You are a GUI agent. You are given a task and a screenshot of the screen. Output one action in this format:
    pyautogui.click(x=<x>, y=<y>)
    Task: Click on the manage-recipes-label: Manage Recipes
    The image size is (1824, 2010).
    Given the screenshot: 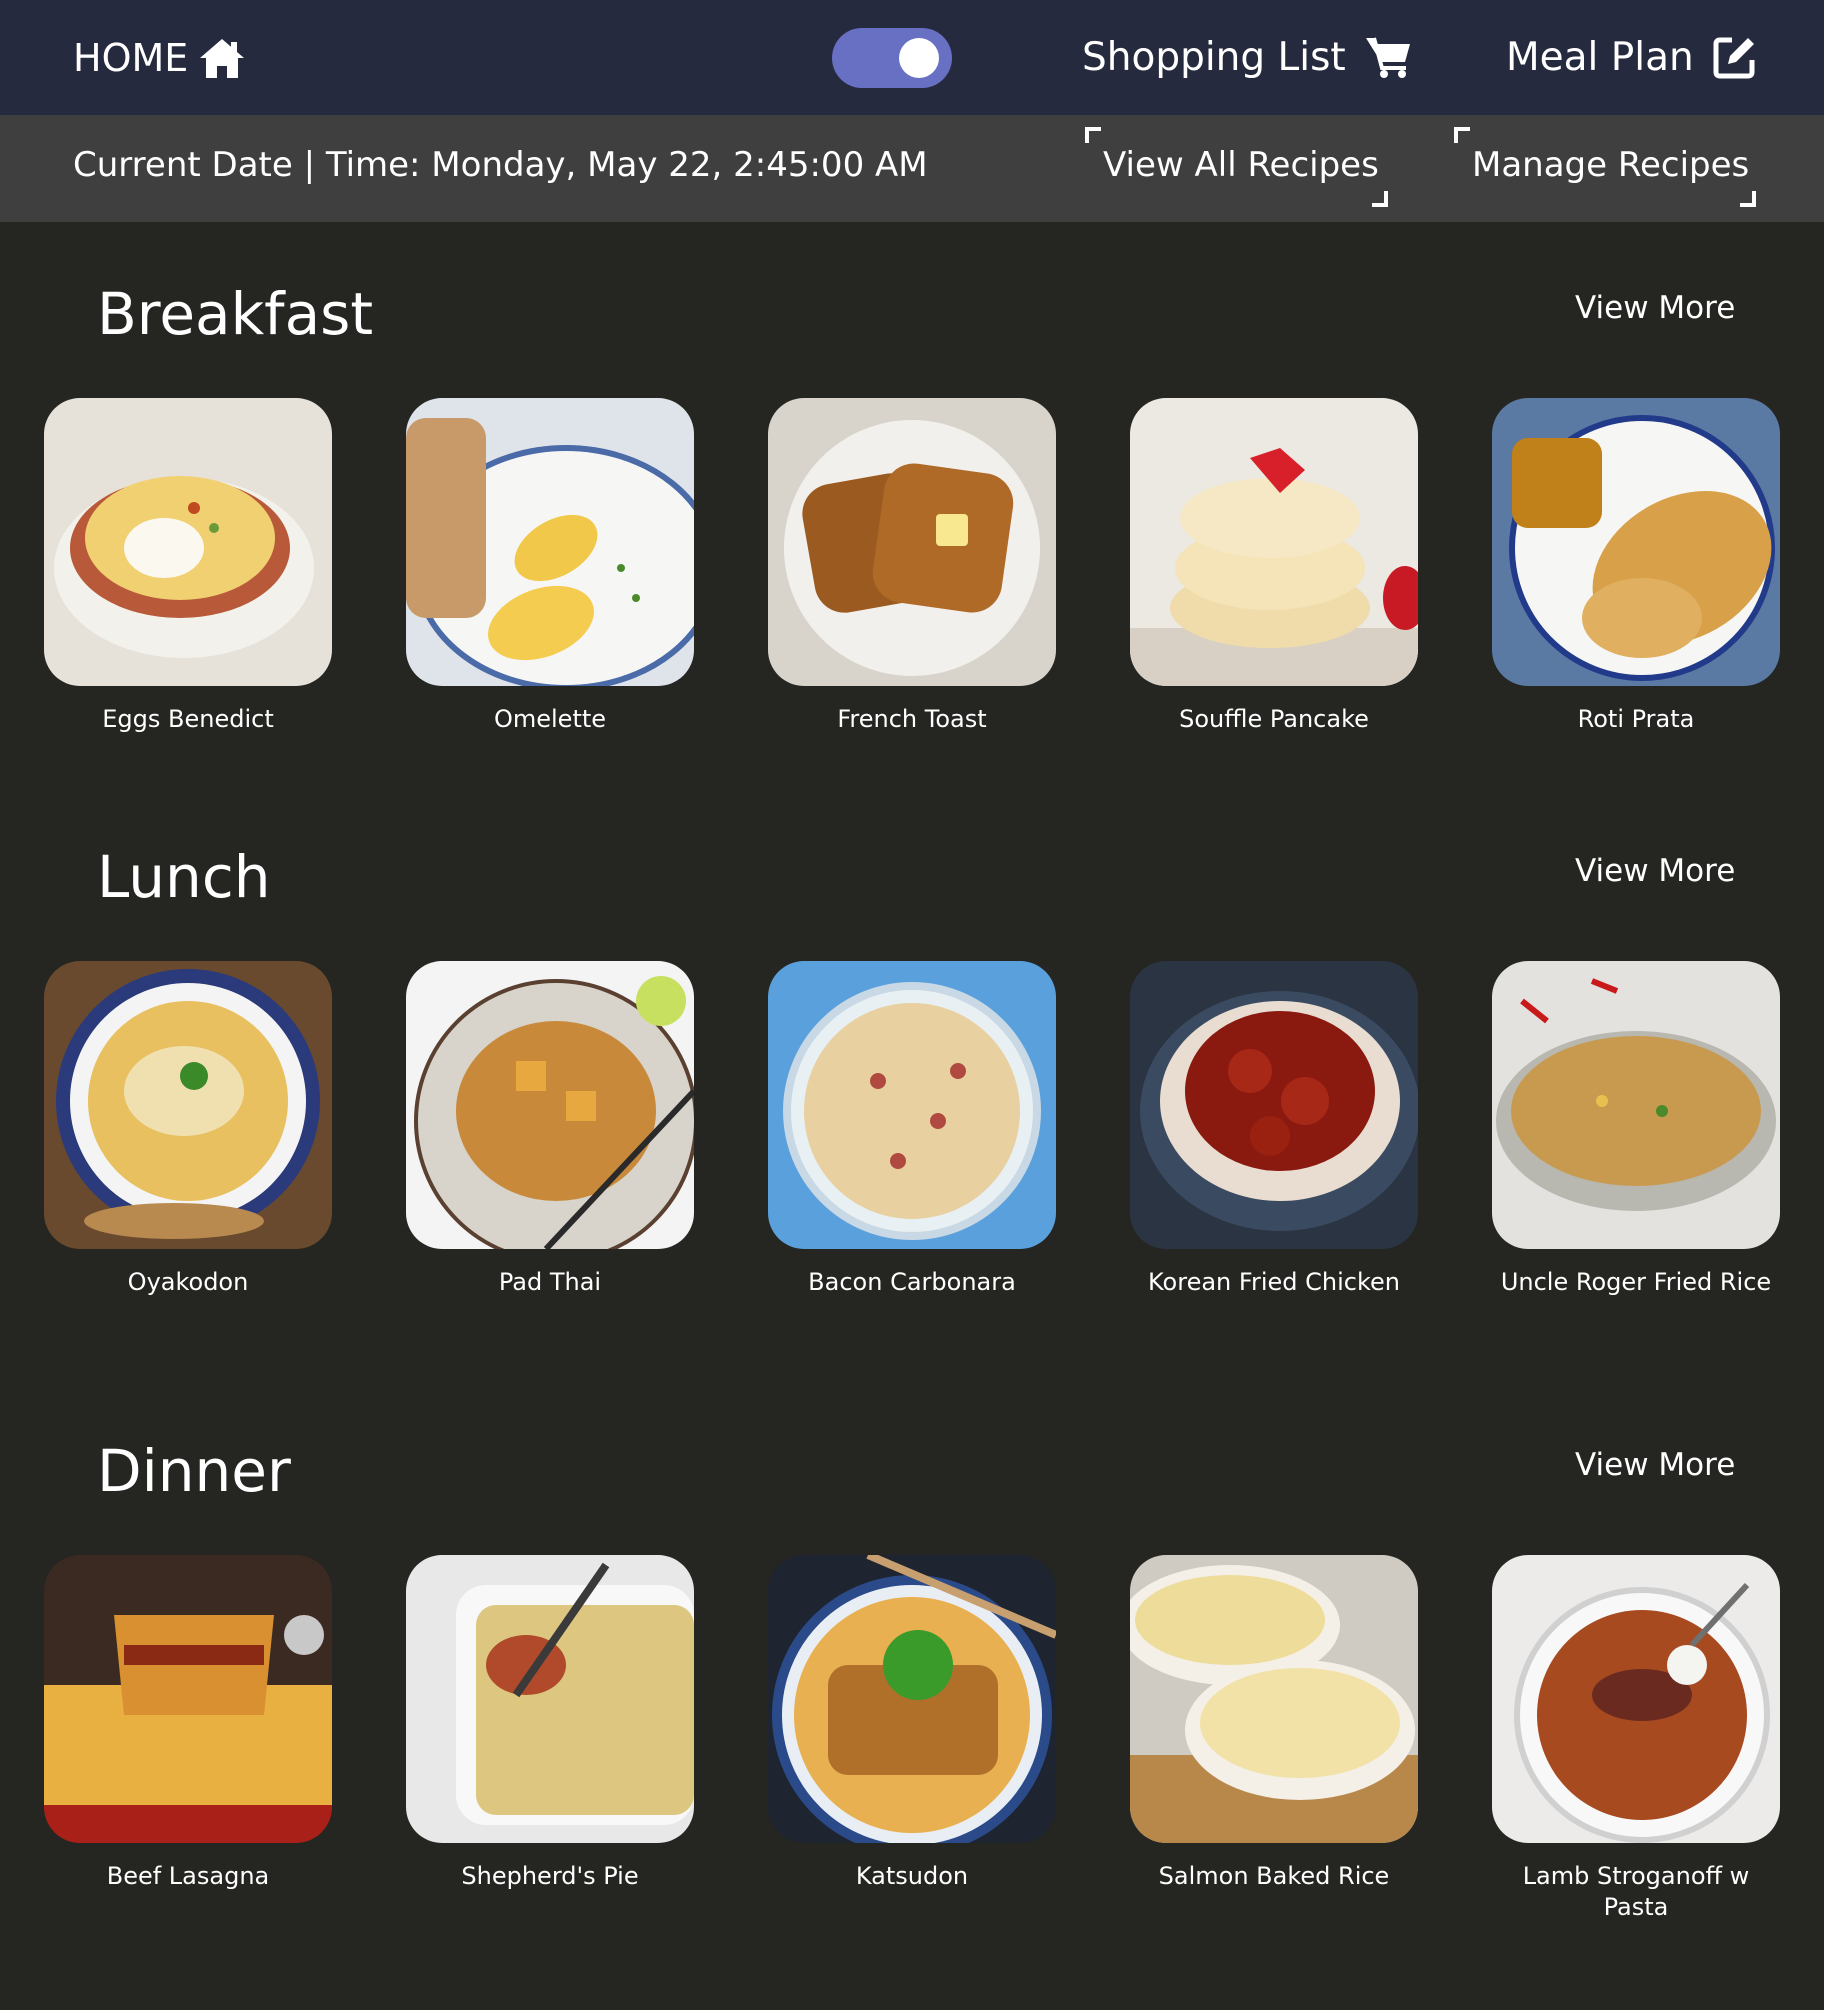 What is the action you would take?
    pyautogui.click(x=1611, y=165)
    